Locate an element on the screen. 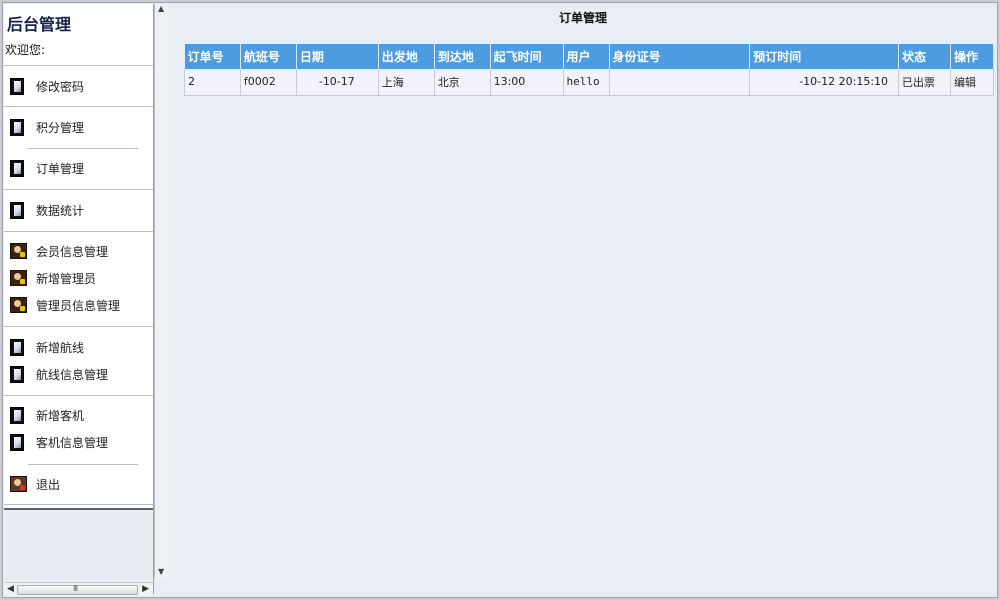  sidebar-item-label: 管理员信息管理 is located at coordinates (78, 305).